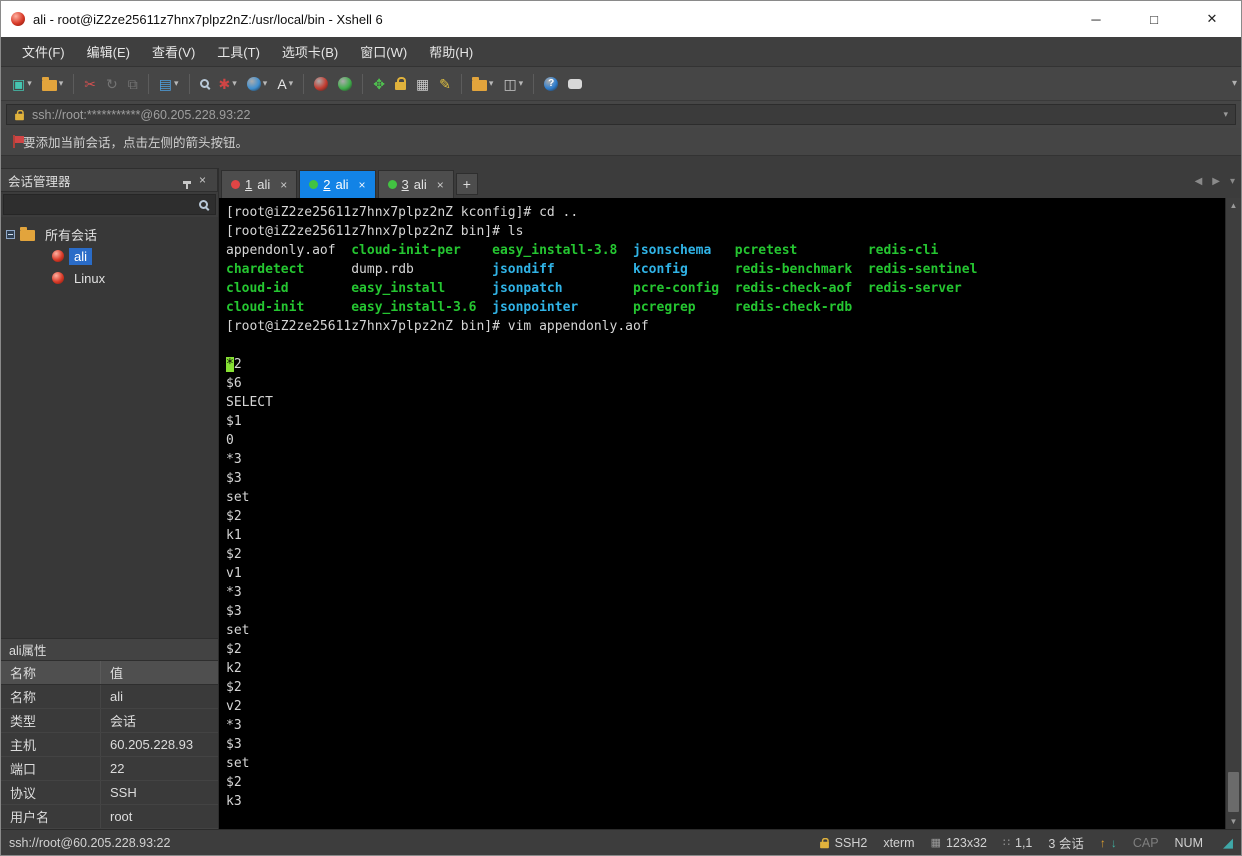  What do you see at coordinates (109, 234) in the screenshot?
I see `session-tree-root: 所有会话` at bounding box center [109, 234].